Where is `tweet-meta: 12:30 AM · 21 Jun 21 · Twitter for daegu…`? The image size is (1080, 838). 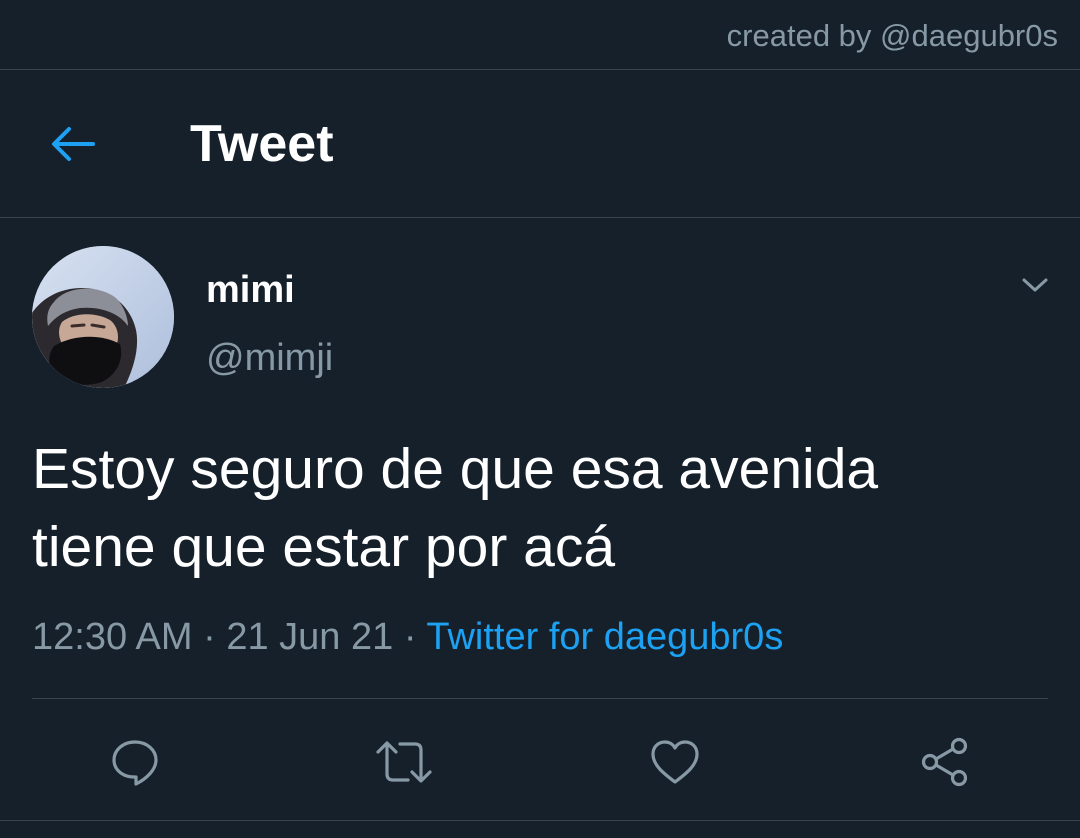
tweet-meta: 12:30 AM · 21 Jun 21 · Twitter for daegu… is located at coordinates (407, 637).